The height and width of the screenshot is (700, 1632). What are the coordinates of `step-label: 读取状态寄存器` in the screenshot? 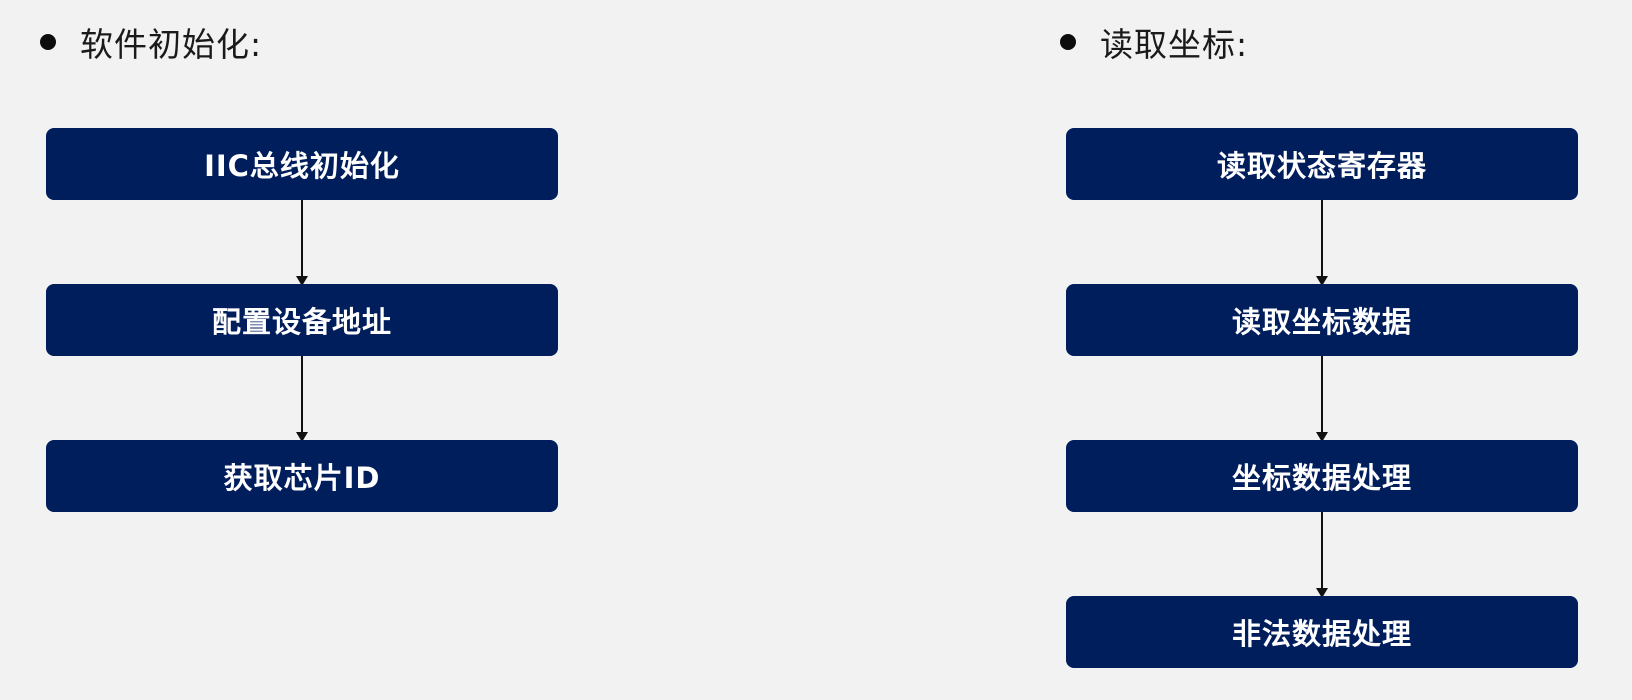 It's located at (1321, 166).